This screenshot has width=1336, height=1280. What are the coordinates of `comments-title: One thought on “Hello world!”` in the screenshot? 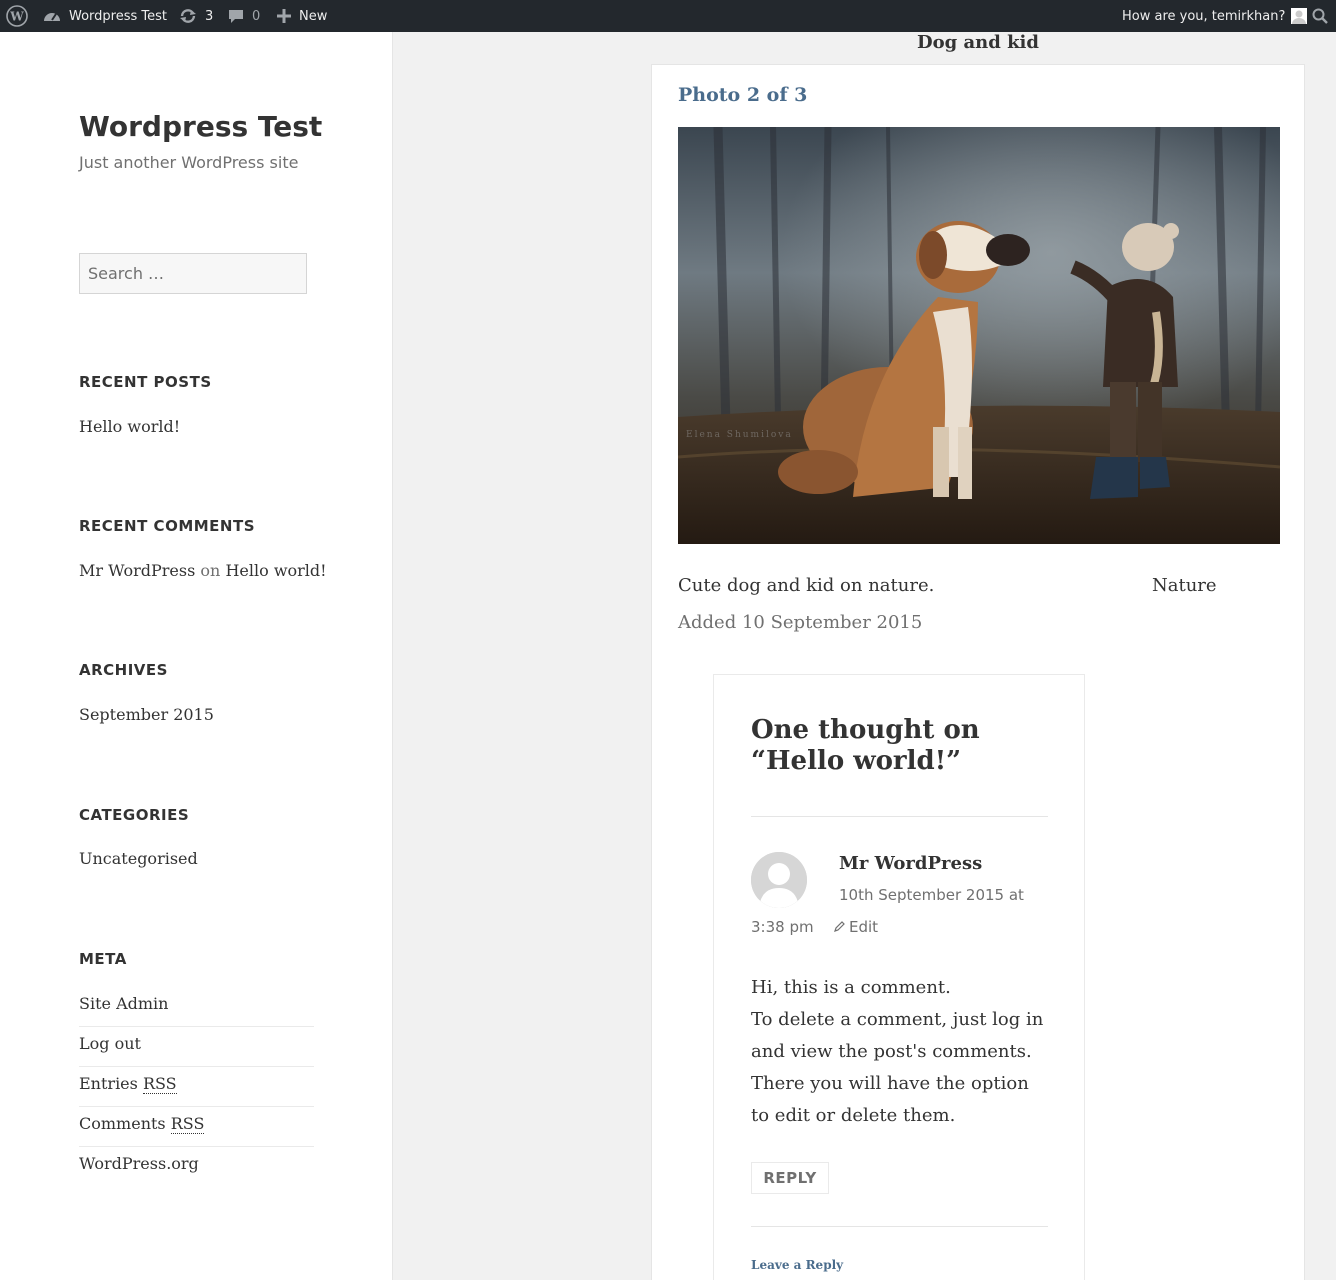 It's located at (901, 746).